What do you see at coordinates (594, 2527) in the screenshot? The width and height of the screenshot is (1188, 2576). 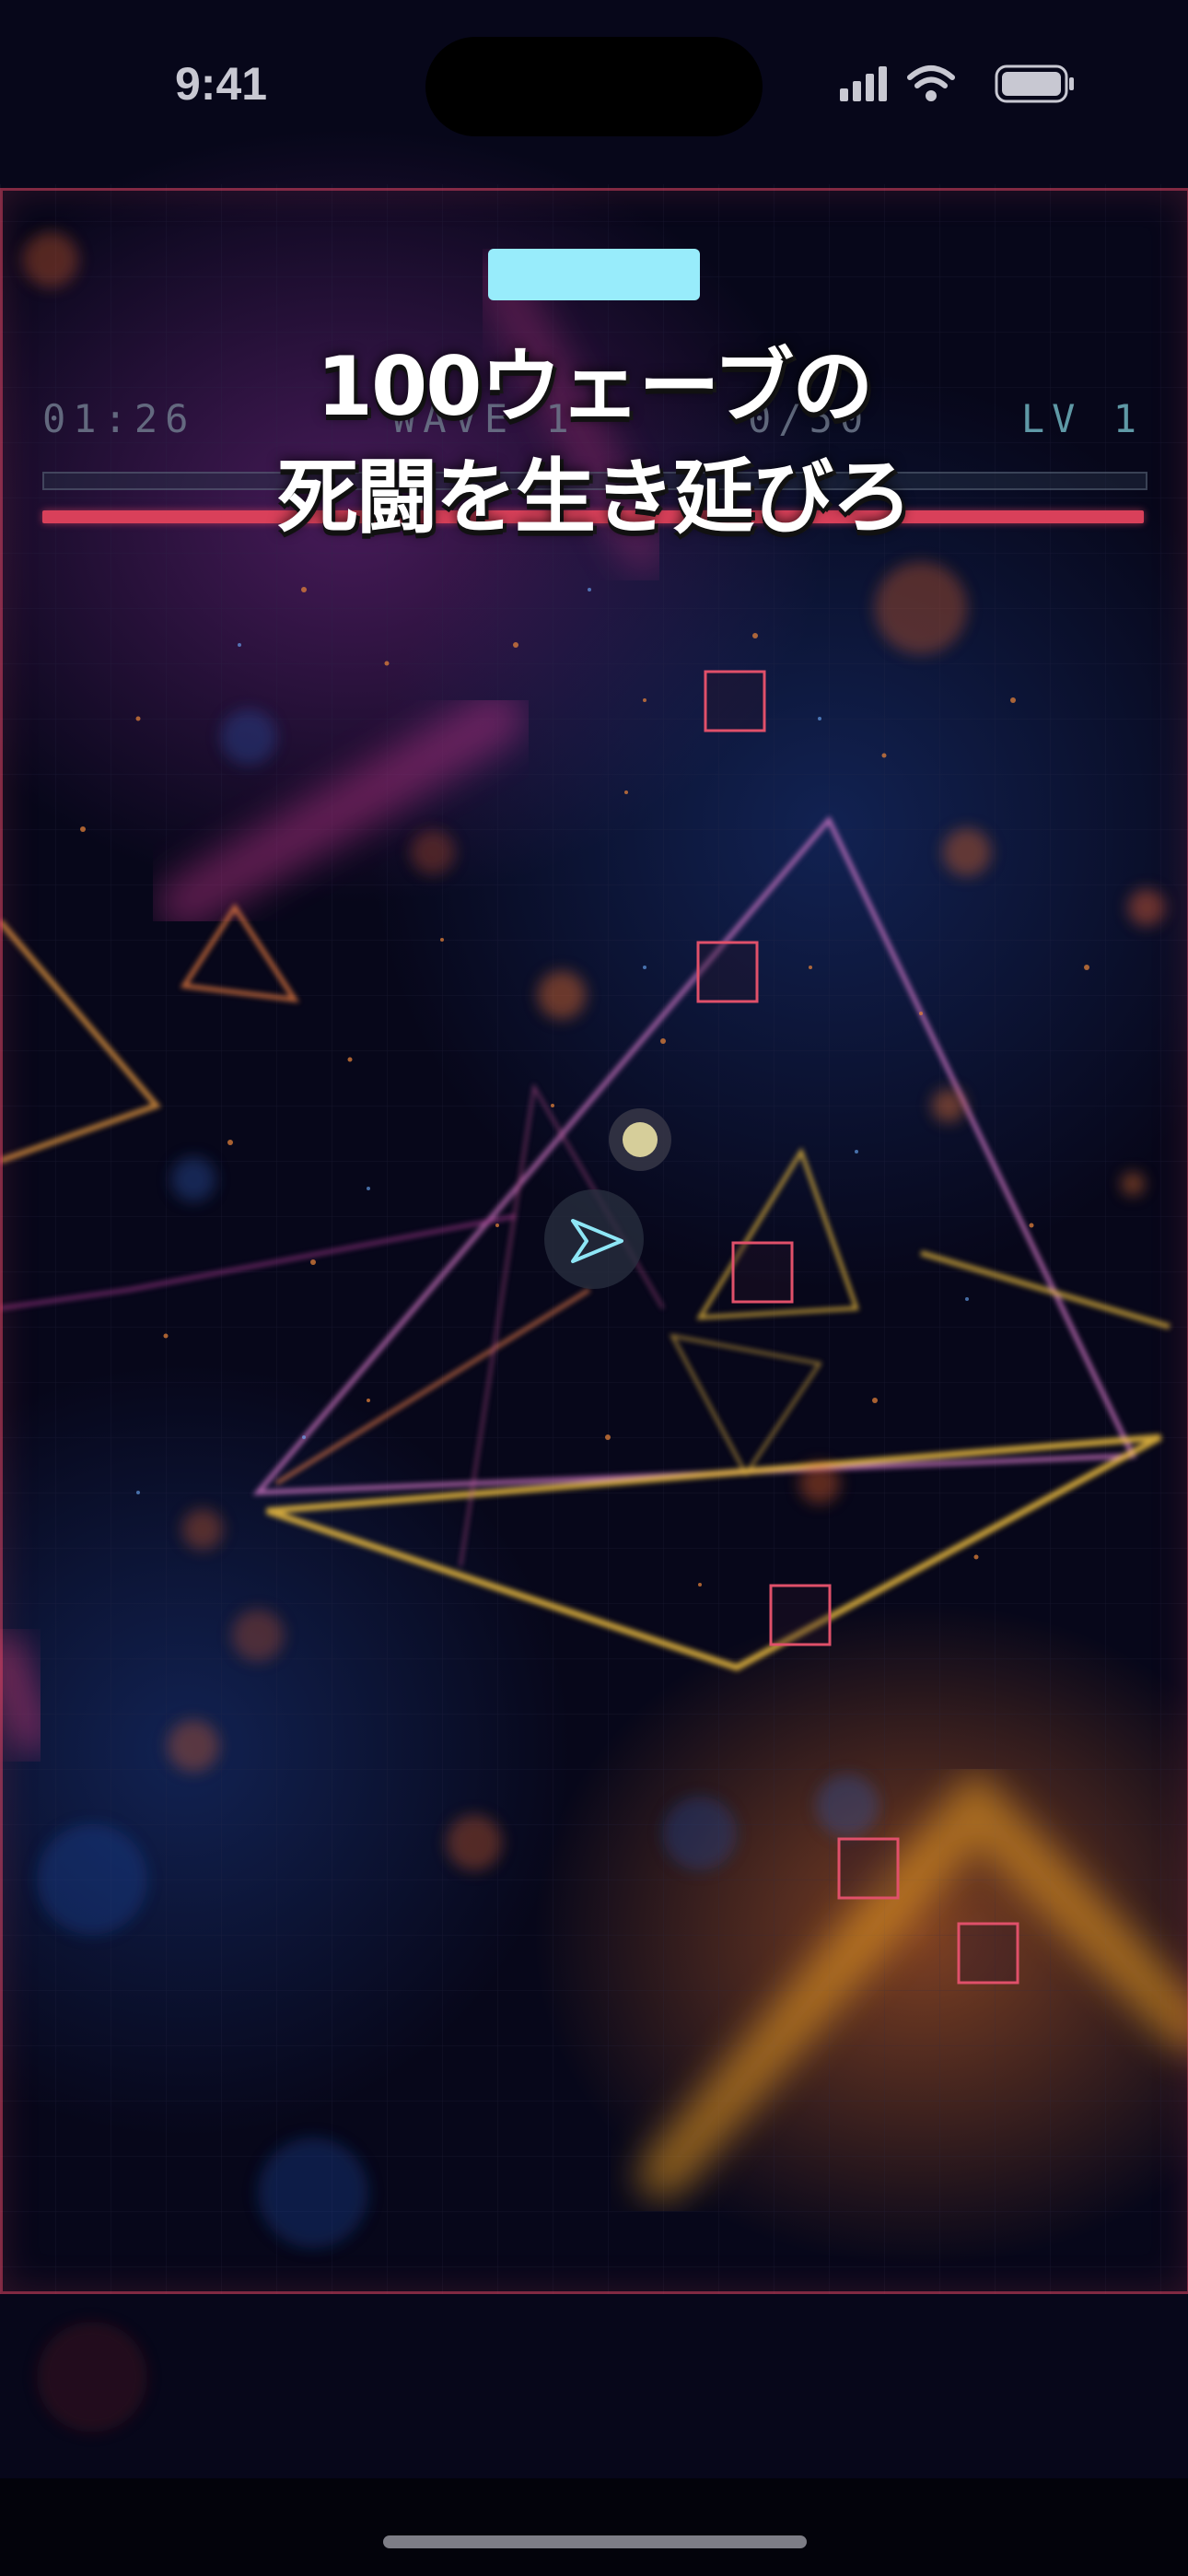 I see `bottom-shade` at bounding box center [594, 2527].